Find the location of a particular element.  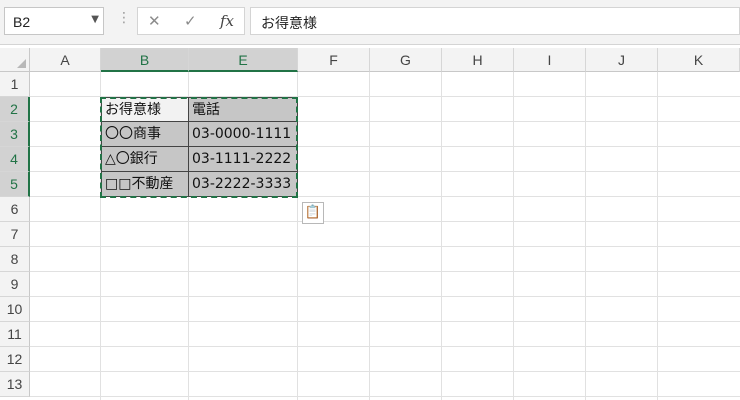

enter-icon: ✓ is located at coordinates (190, 21).